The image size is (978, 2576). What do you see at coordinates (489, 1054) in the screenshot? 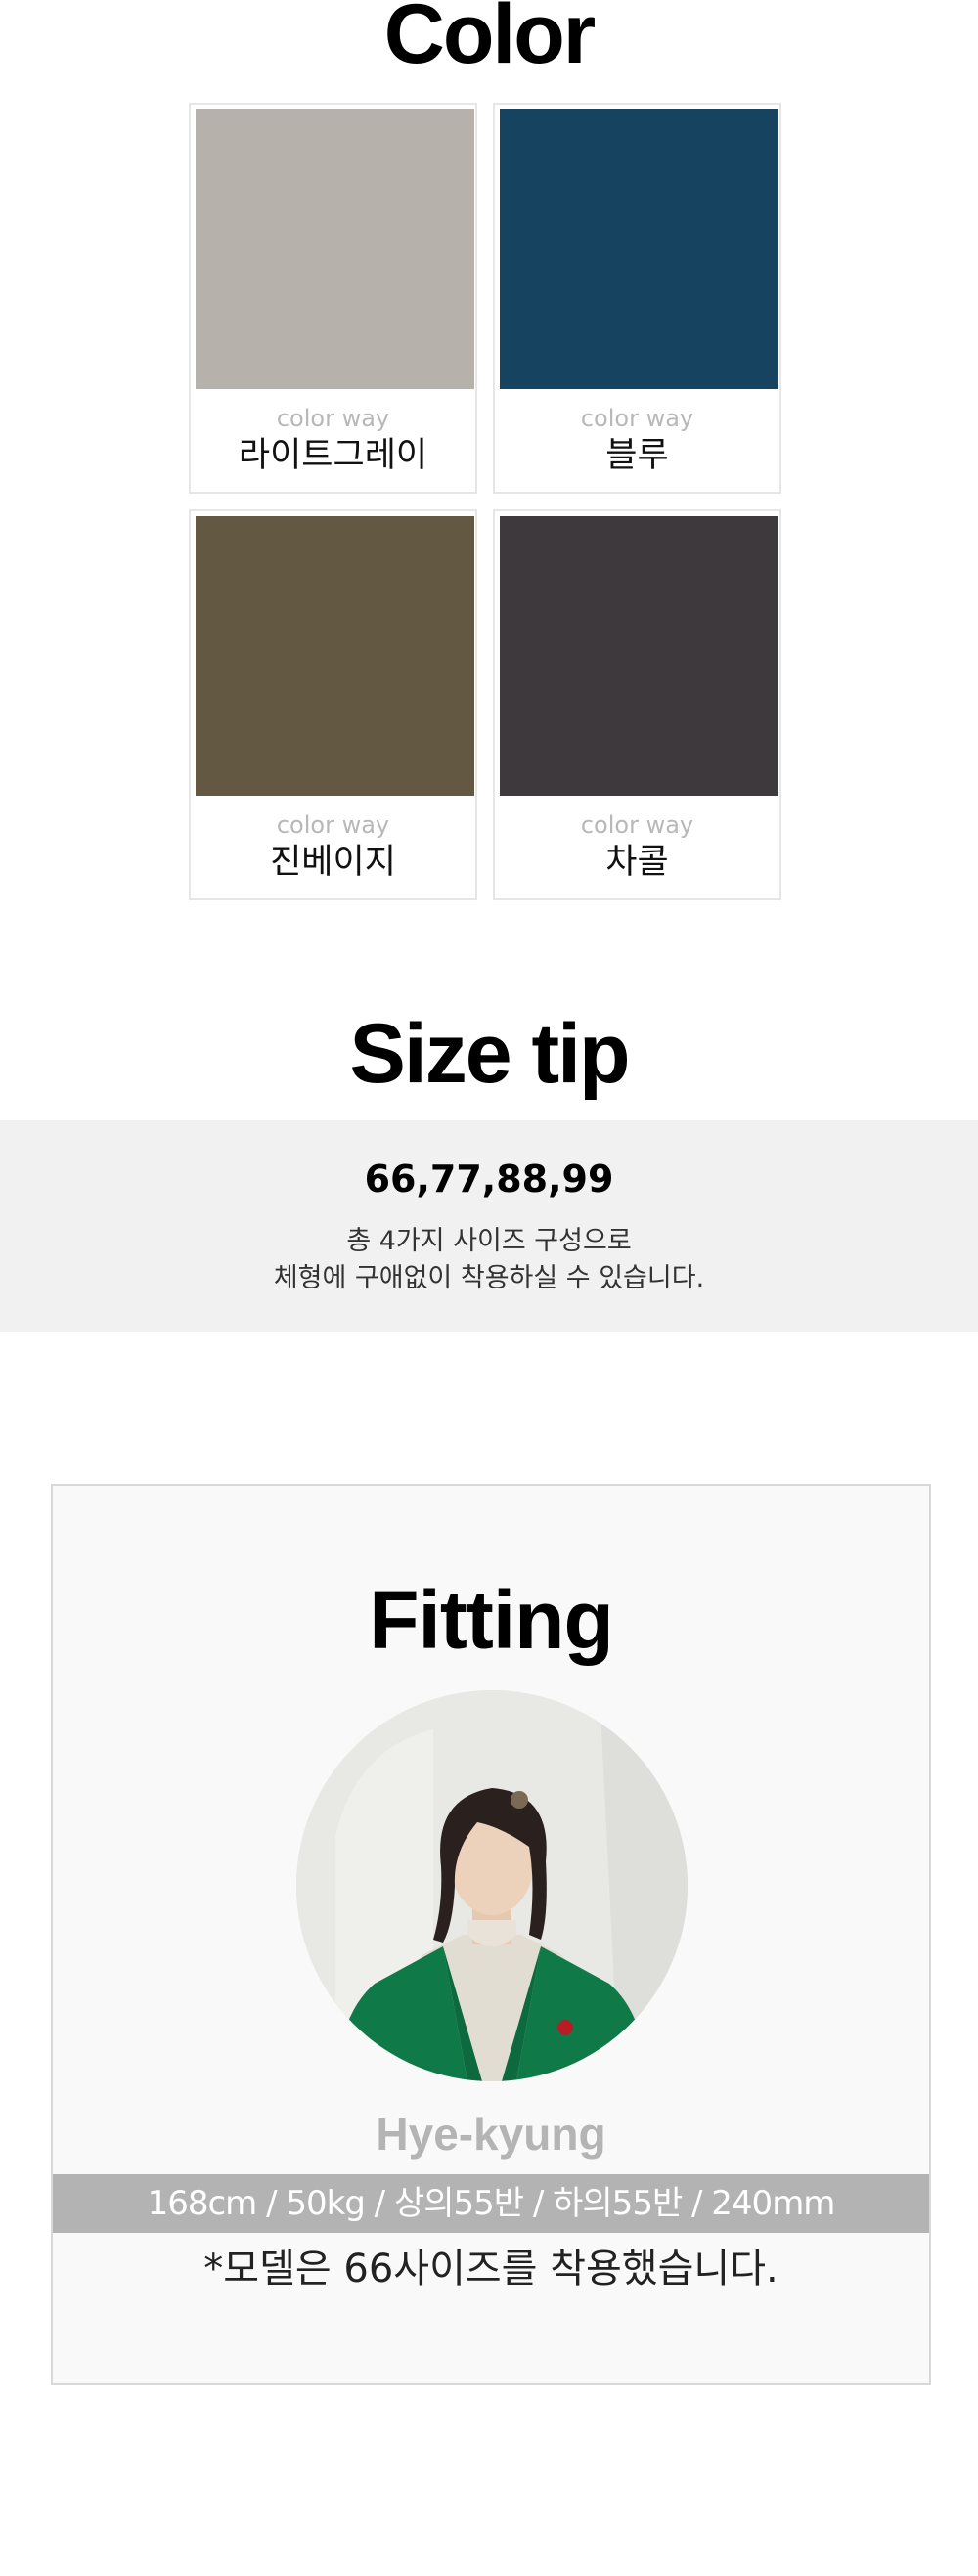
I see `size-tip-title: Size tip` at bounding box center [489, 1054].